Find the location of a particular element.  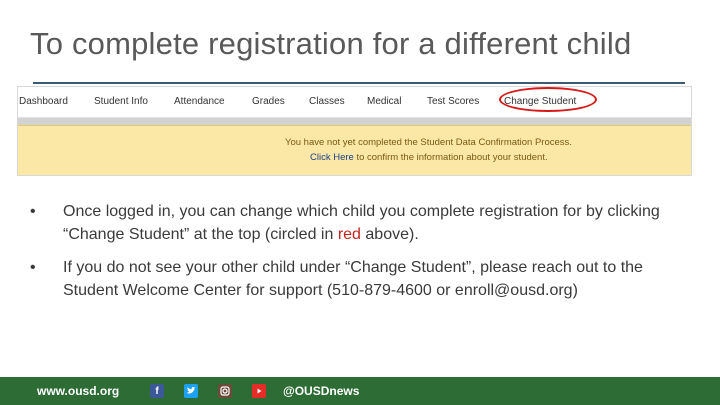

nav-classes: Classes is located at coordinates (327, 101).